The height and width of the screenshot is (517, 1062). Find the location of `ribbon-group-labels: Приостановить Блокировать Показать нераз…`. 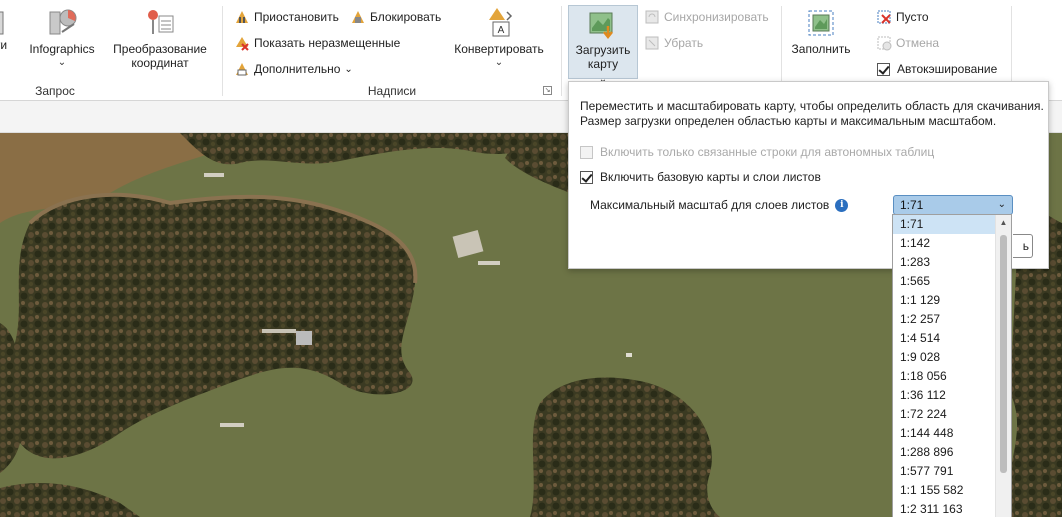

ribbon-group-labels: Приостановить Блокировать Показать нераз… is located at coordinates (392, 50).